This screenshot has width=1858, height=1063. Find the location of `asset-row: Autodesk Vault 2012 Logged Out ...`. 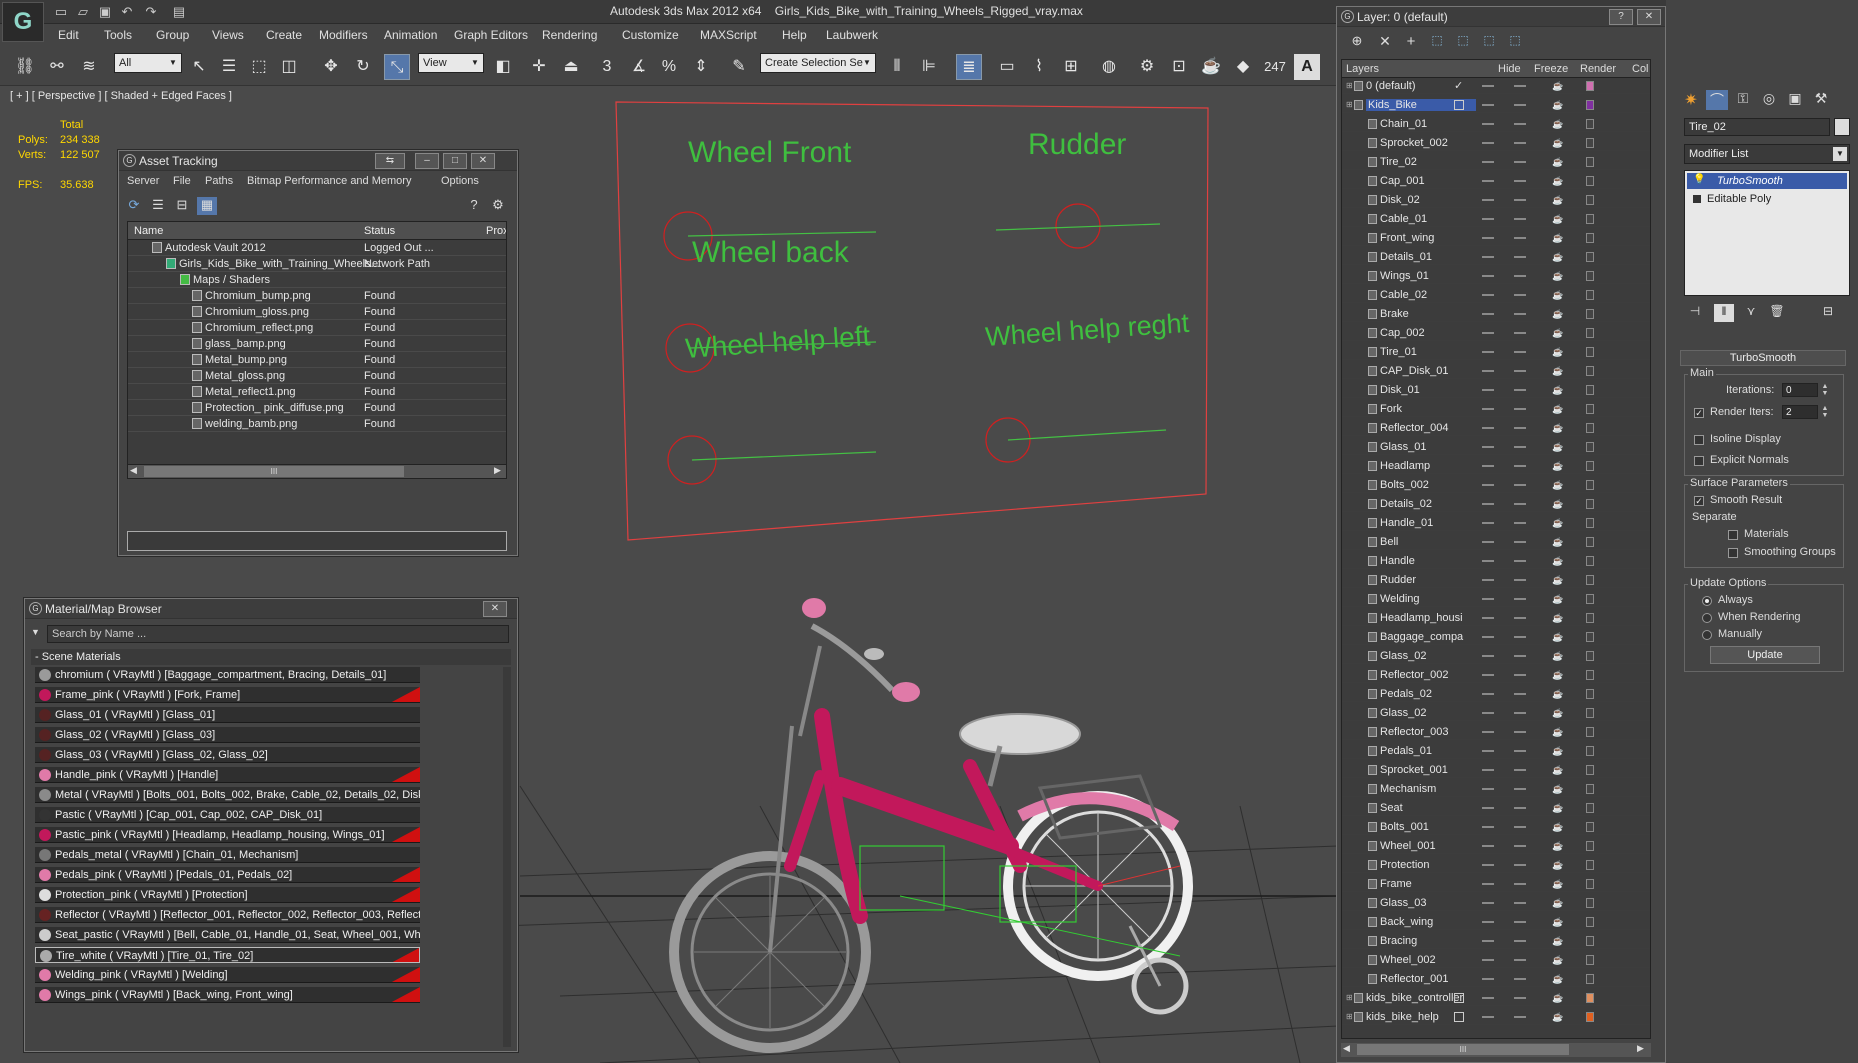

asset-row: Autodesk Vault 2012 Logged Out ... is located at coordinates (317, 248).